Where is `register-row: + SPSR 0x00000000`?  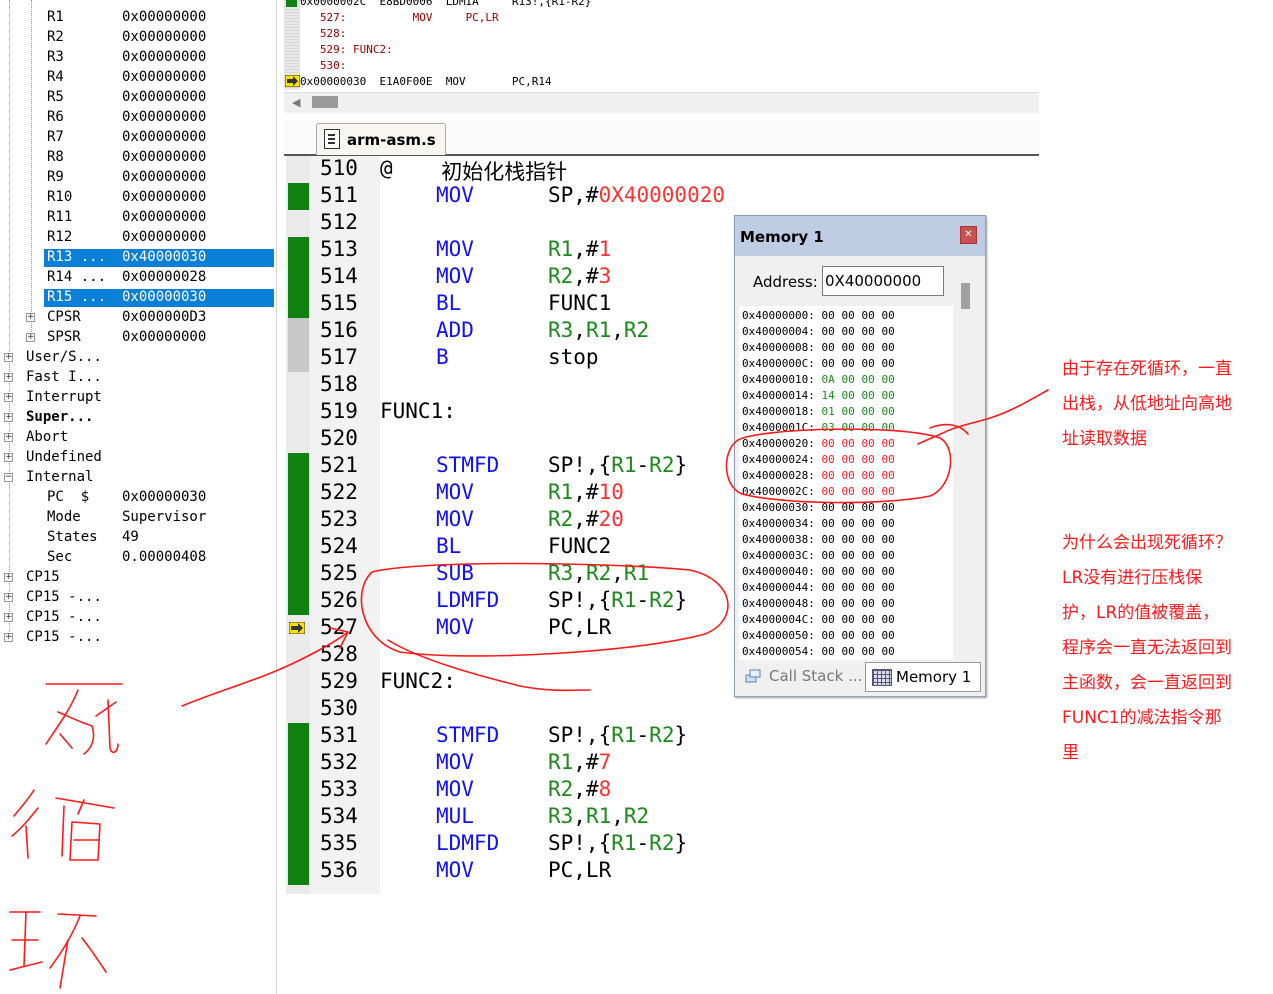 register-row: + SPSR 0x00000000 is located at coordinates (138, 338).